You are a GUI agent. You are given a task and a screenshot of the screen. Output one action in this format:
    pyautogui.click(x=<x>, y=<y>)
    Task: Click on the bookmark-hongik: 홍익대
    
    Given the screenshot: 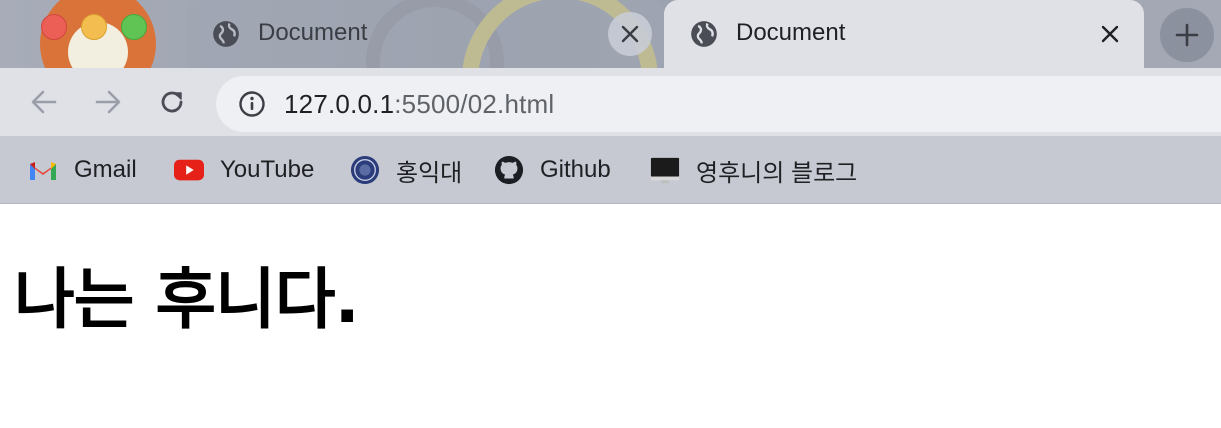 What is the action you would take?
    pyautogui.click(x=406, y=170)
    